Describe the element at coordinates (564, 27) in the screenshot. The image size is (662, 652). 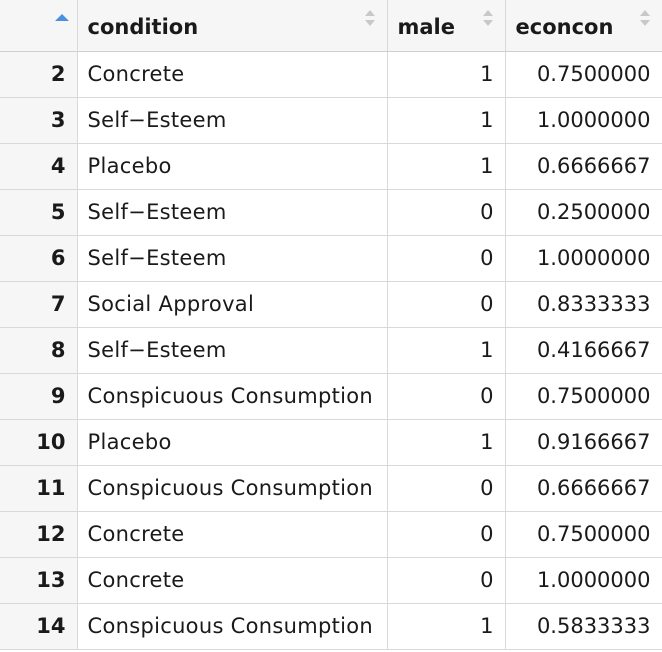
I see `column-header-label: econcon` at that location.